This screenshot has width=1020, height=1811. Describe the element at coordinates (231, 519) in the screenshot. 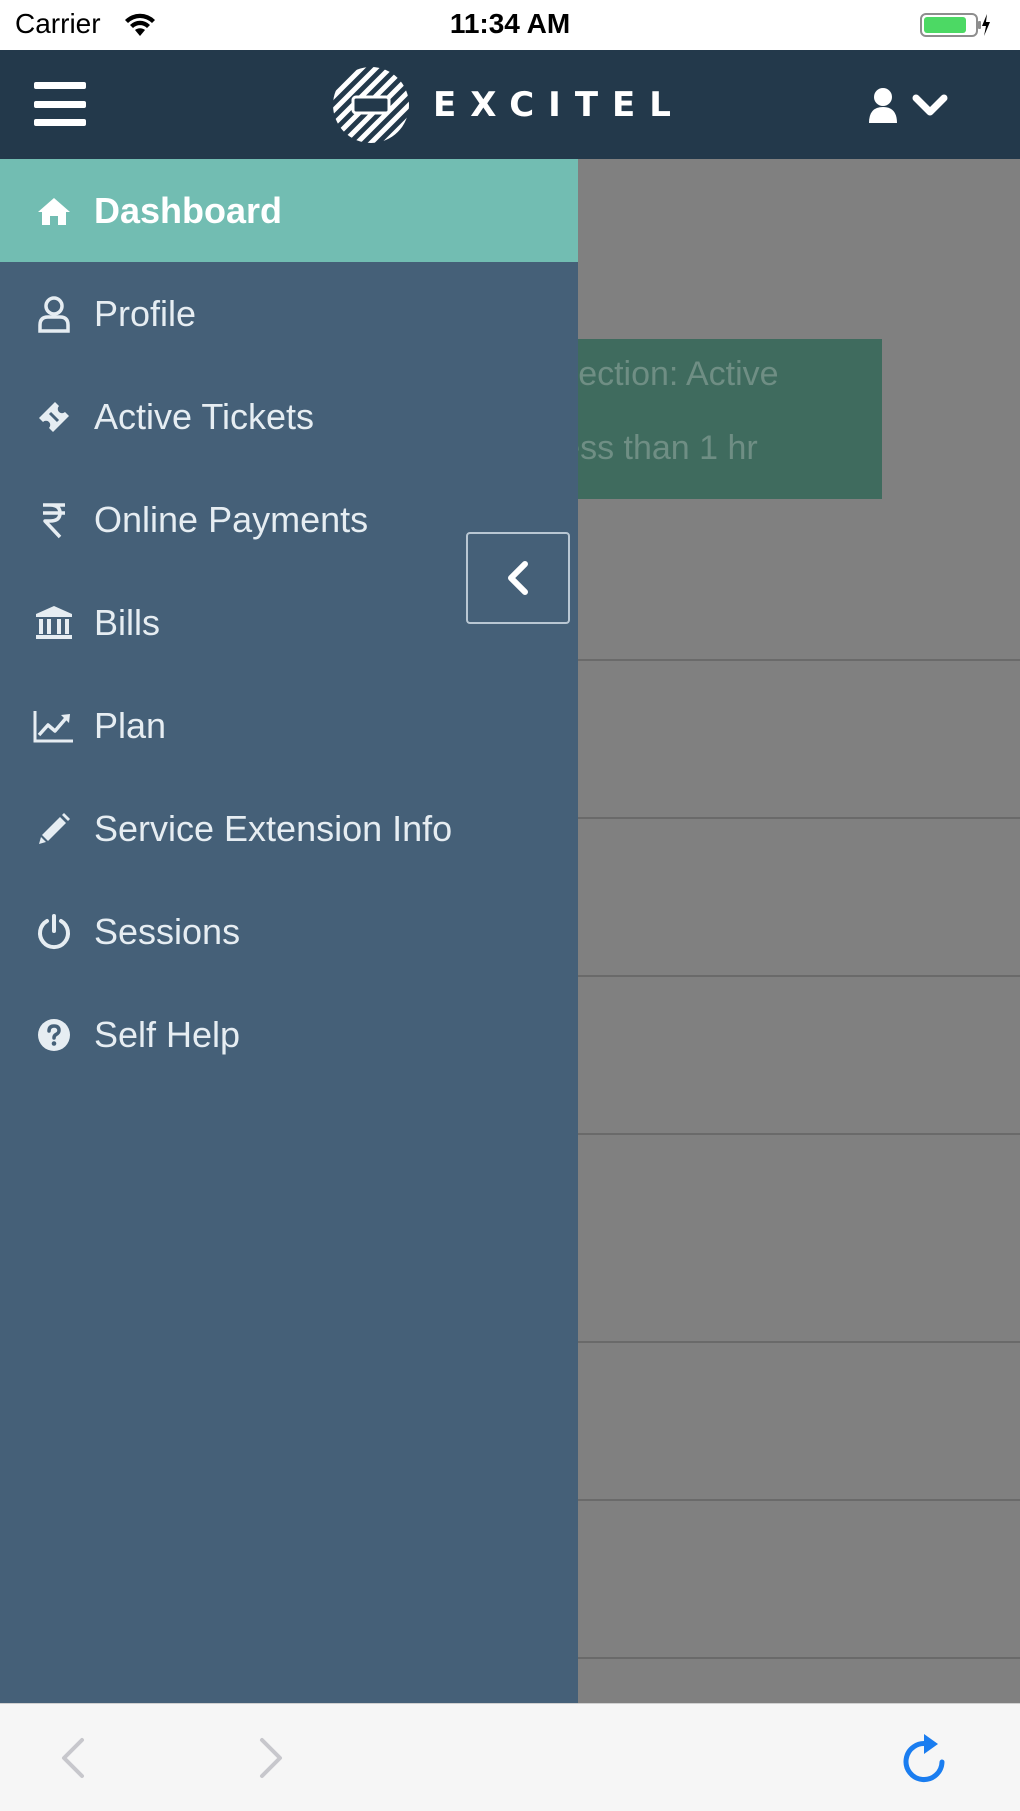

I see `nav-label: Online Payments` at that location.